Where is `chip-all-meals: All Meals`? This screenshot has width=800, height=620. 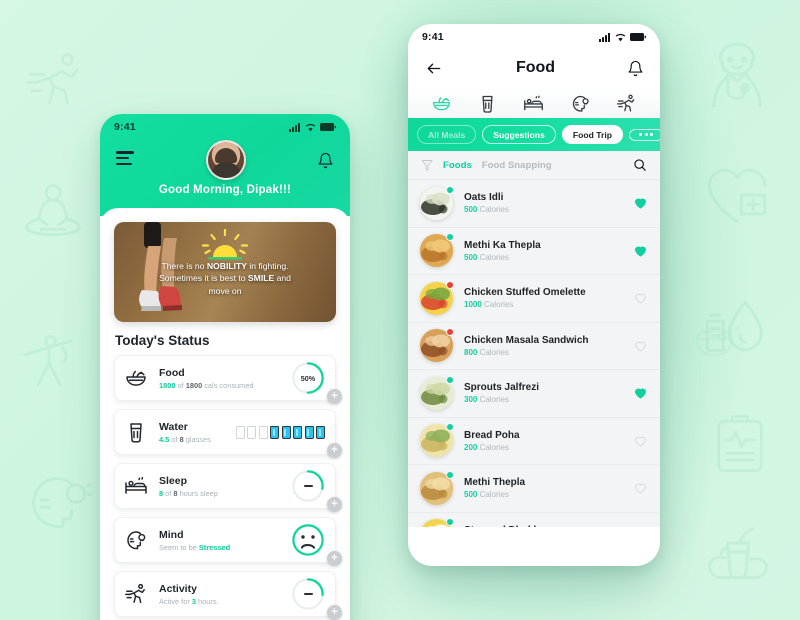
chip-all-meals: All Meals is located at coordinates (447, 134).